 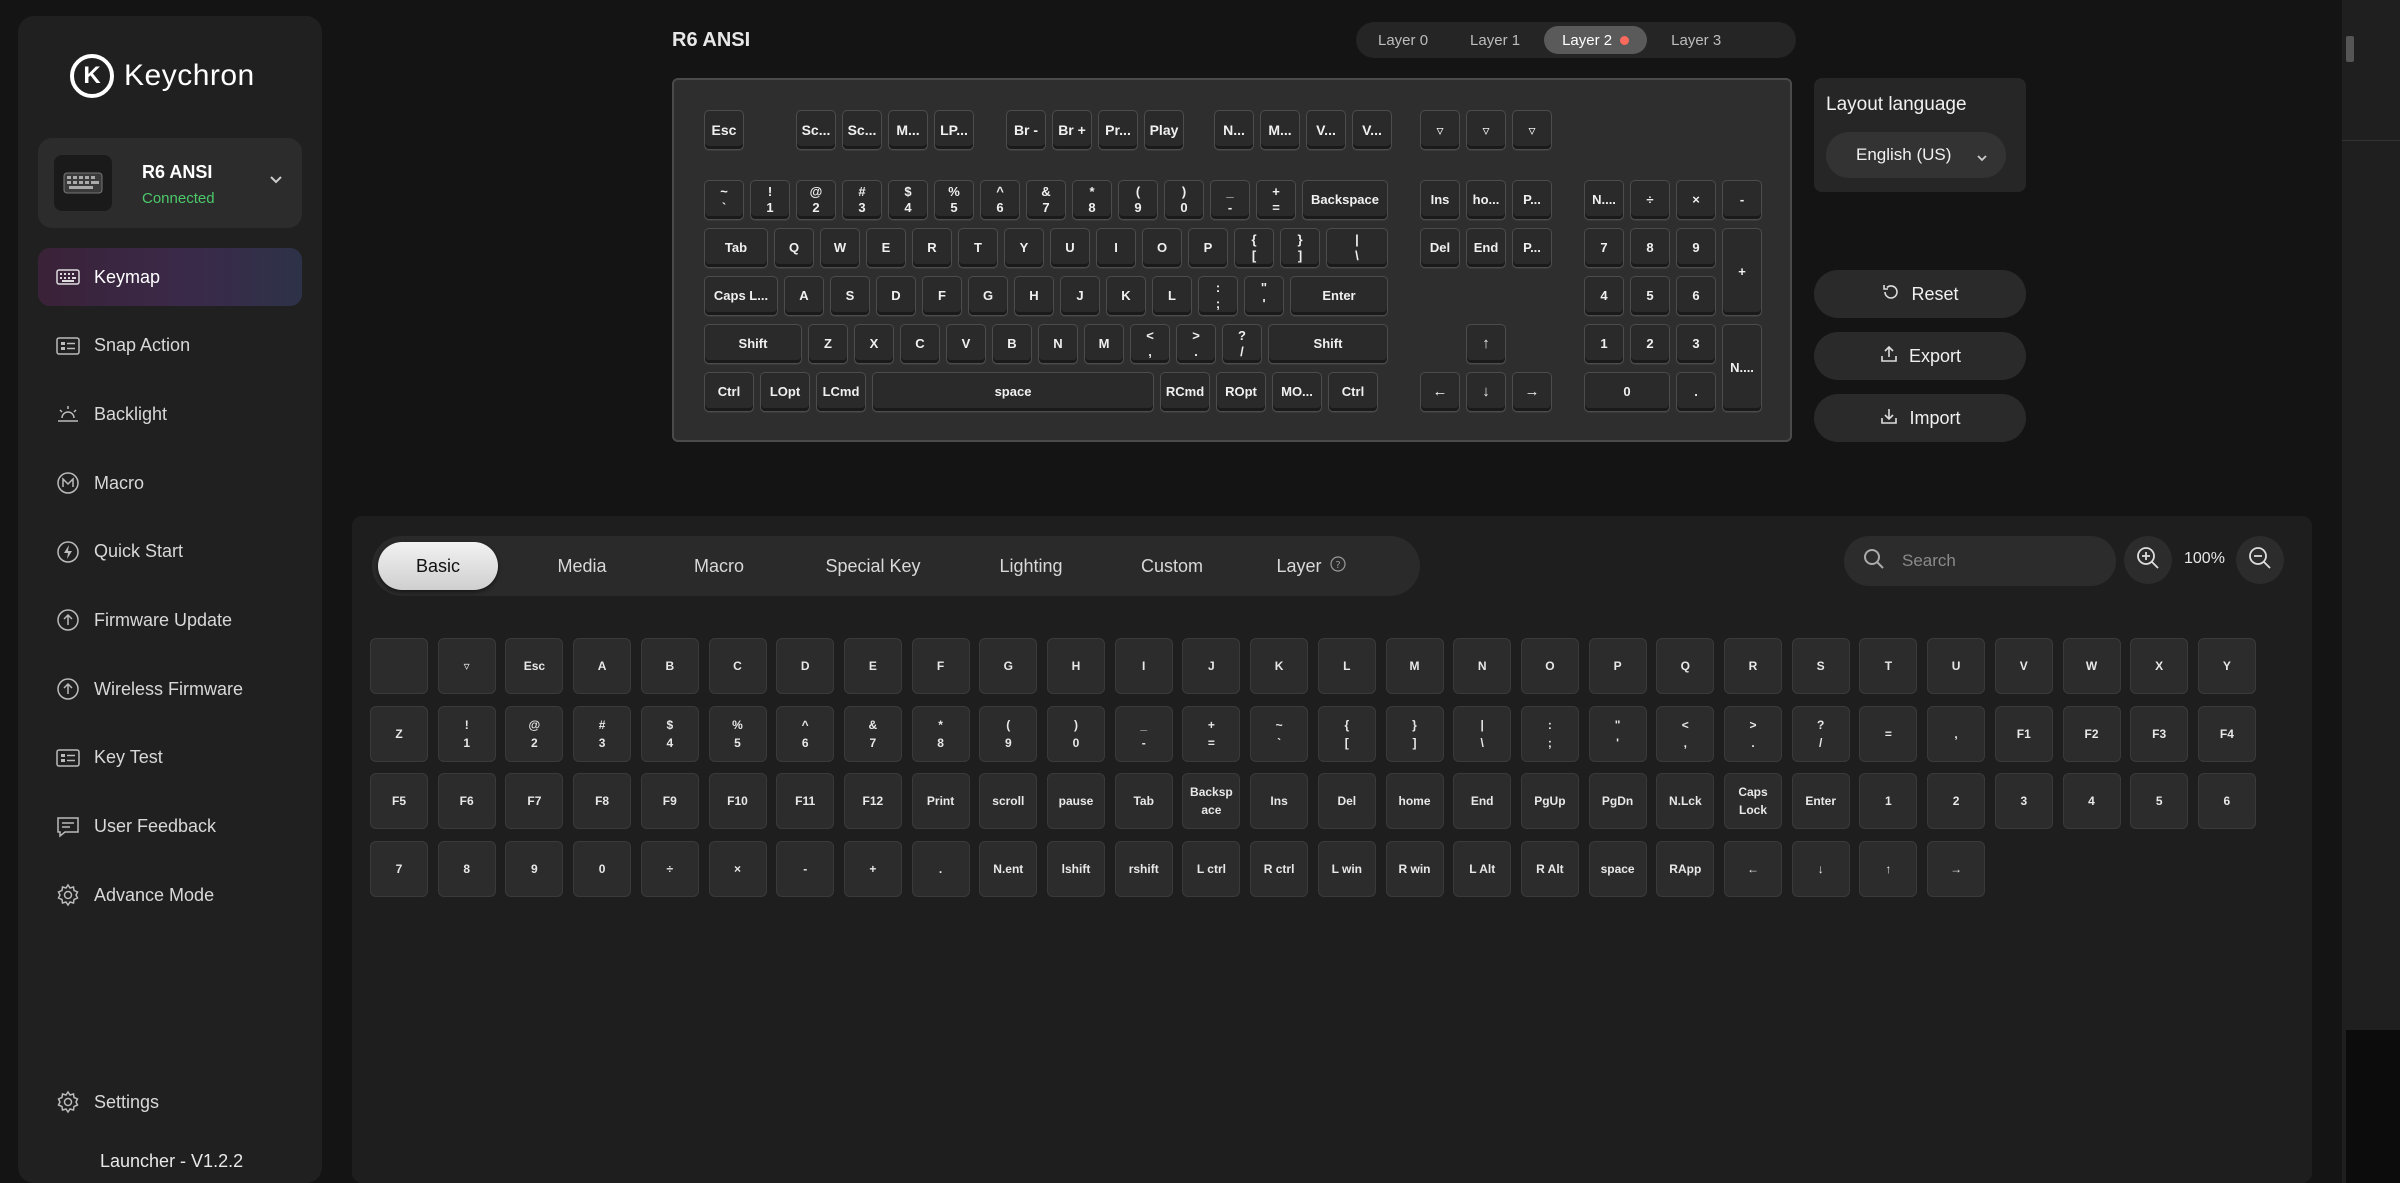 I want to click on keyboard-key: Enter, so click(x=1339, y=296).